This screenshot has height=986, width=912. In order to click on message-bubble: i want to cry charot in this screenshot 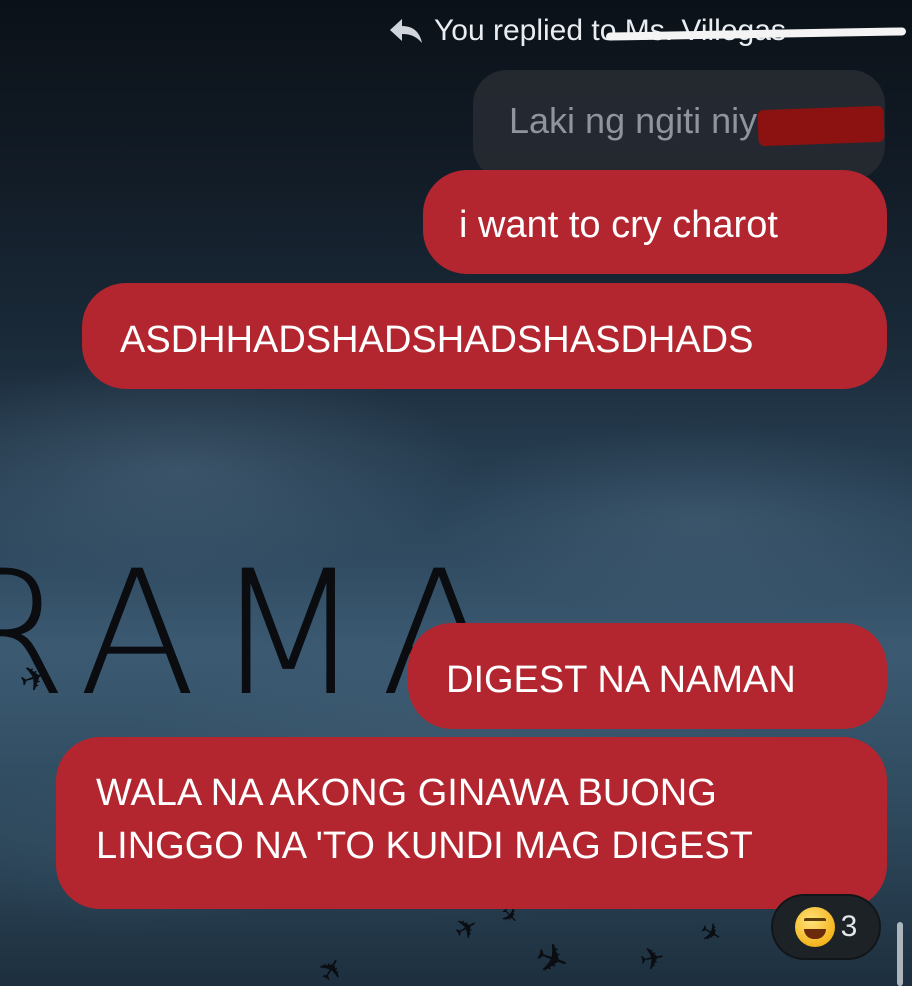, I will do `click(655, 222)`.